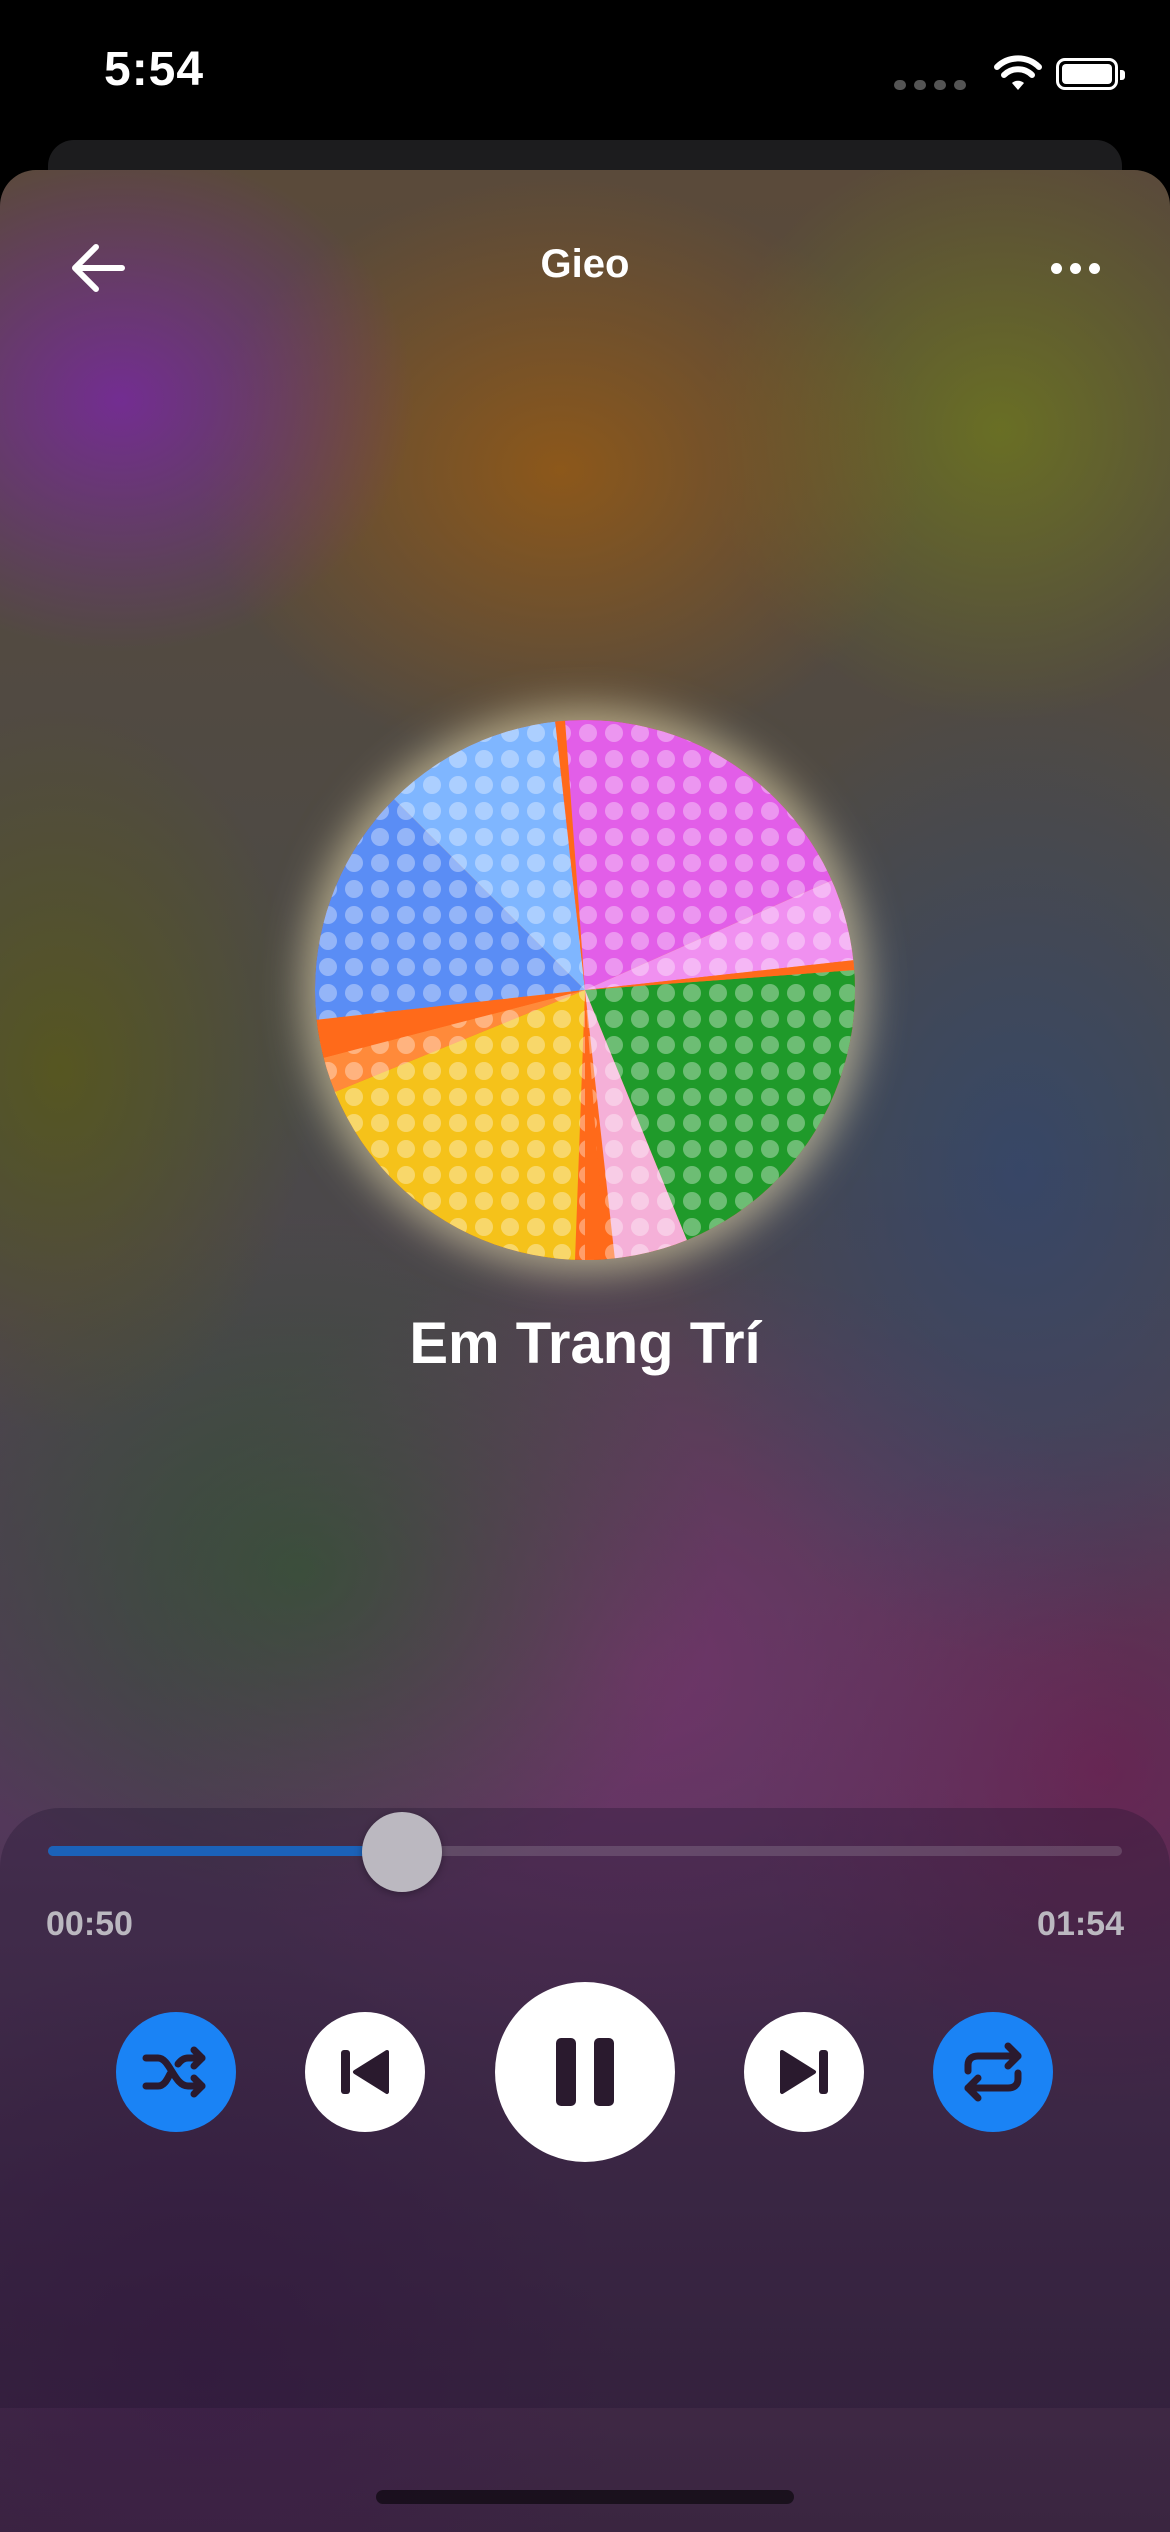 Image resolution: width=1170 pixels, height=2532 pixels. I want to click on album-artwork, so click(585, 990).